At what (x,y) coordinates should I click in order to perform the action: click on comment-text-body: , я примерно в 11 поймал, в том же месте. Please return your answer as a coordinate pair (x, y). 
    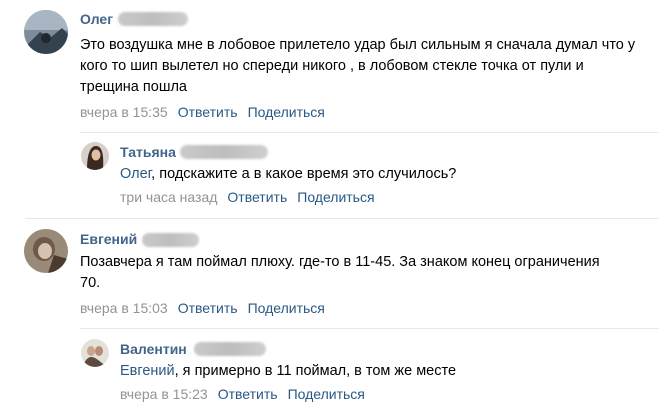
    Looking at the image, I should click on (315, 371).